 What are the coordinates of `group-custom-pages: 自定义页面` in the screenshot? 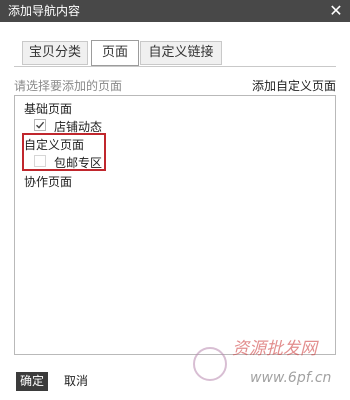 It's located at (54, 145).